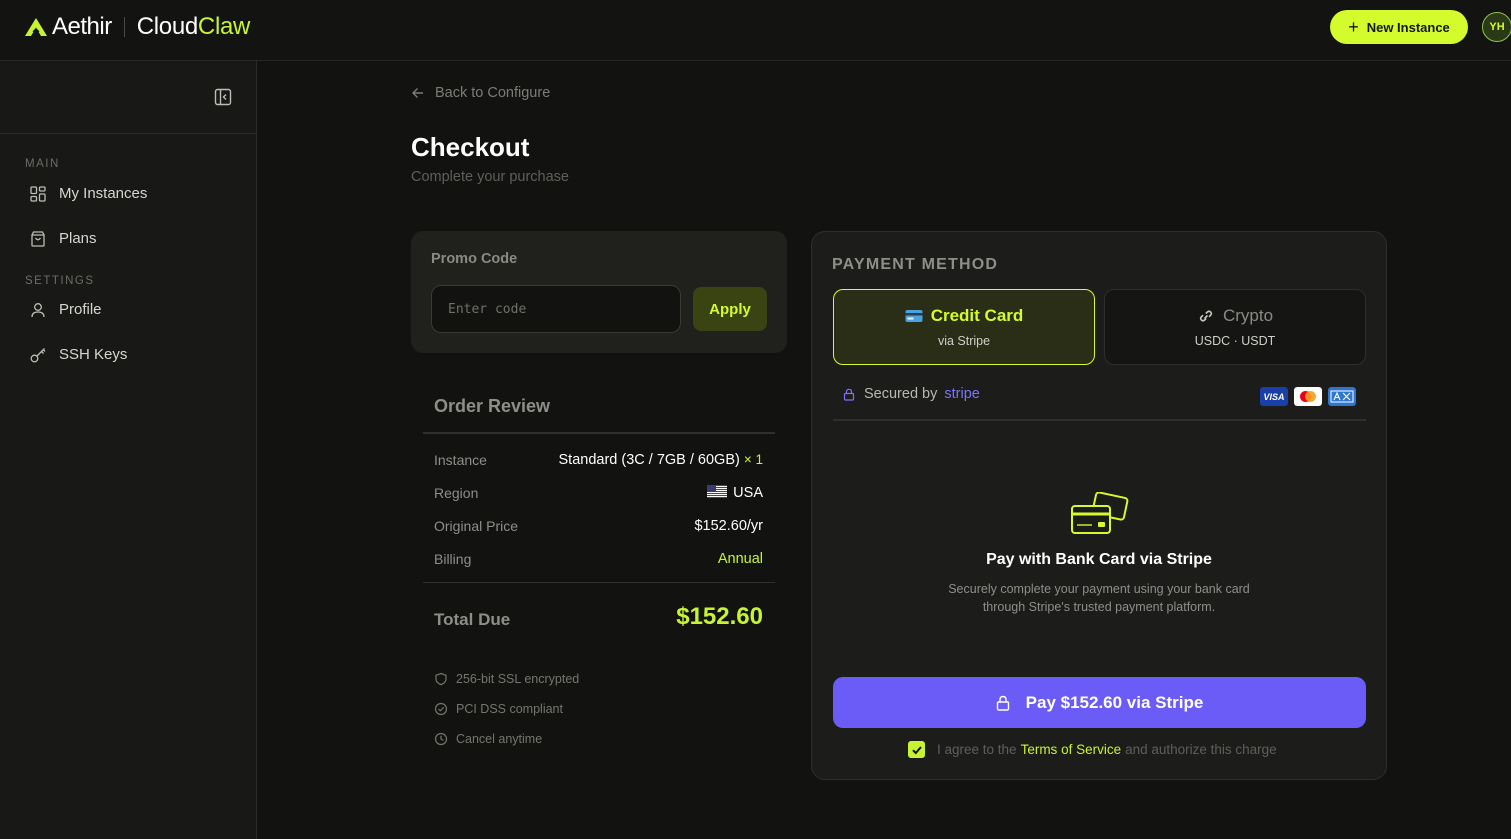  I want to click on assurance-pci: PCI DSS compliant, so click(506, 709).